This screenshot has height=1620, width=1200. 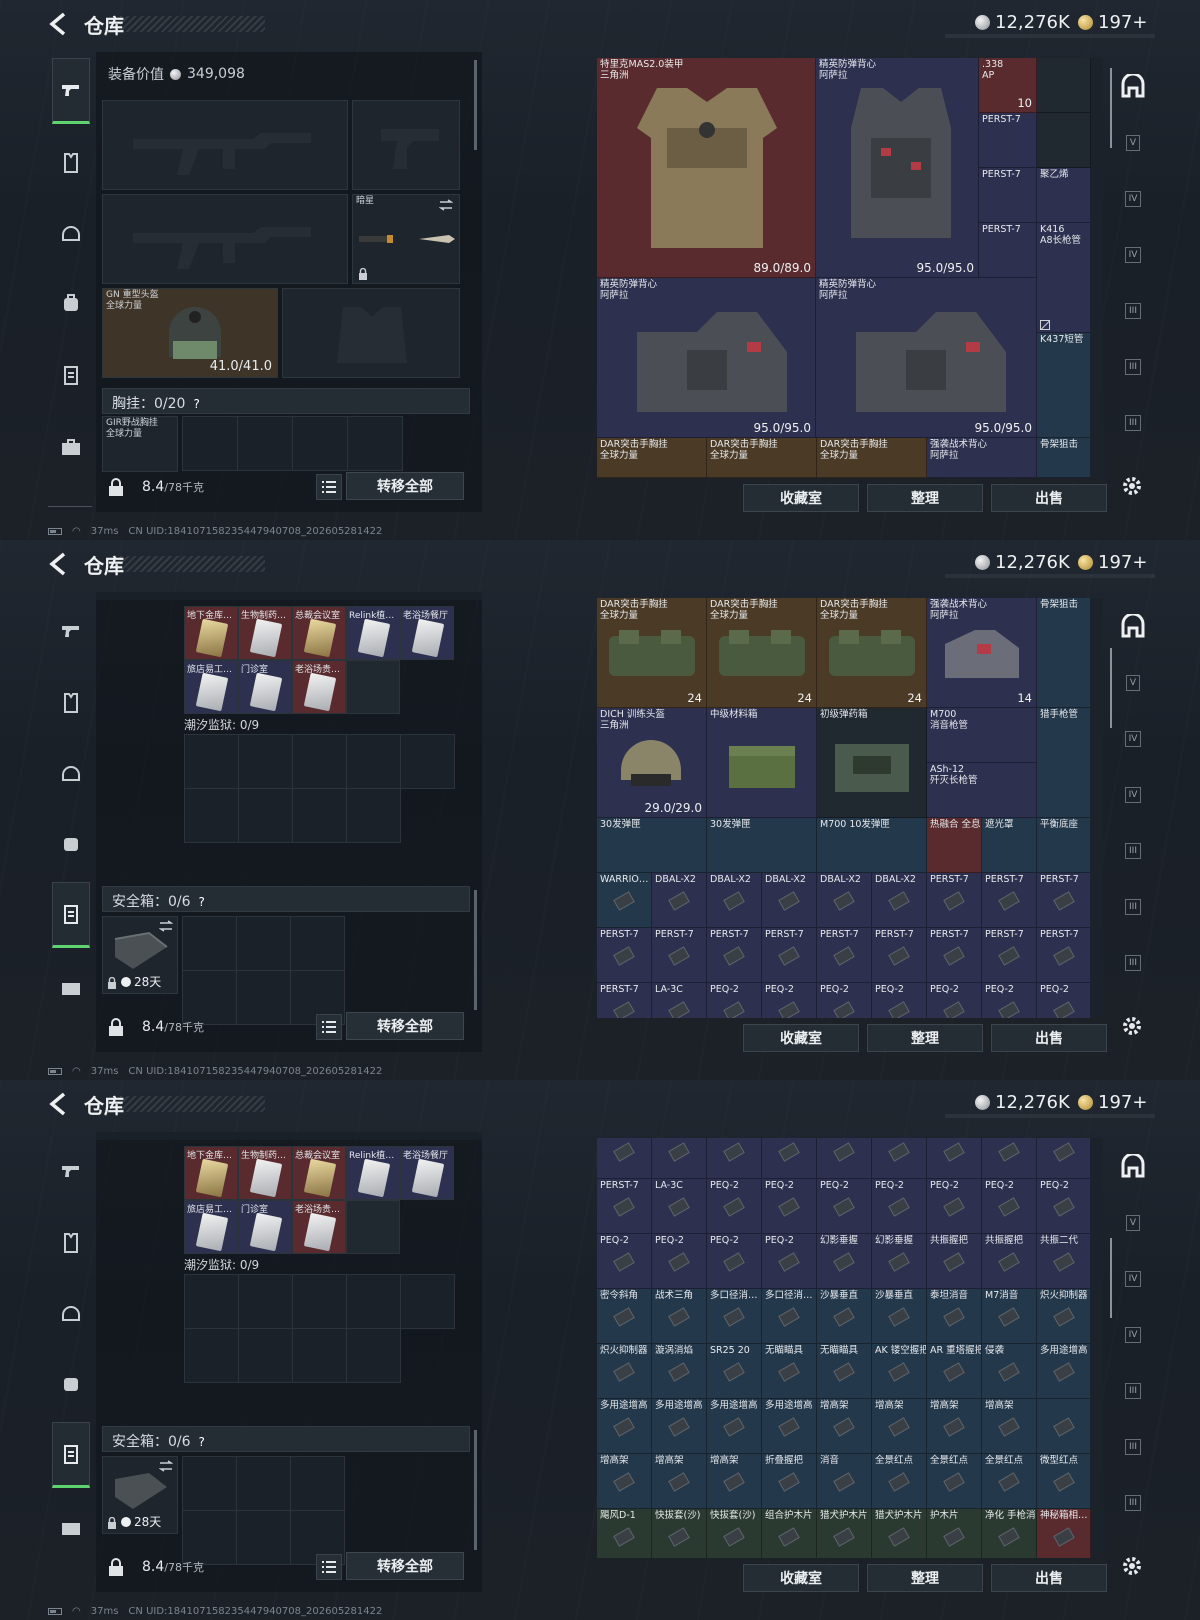 What do you see at coordinates (734, 1533) in the screenshot?
I see `stash-item: 快拔套(沙)` at bounding box center [734, 1533].